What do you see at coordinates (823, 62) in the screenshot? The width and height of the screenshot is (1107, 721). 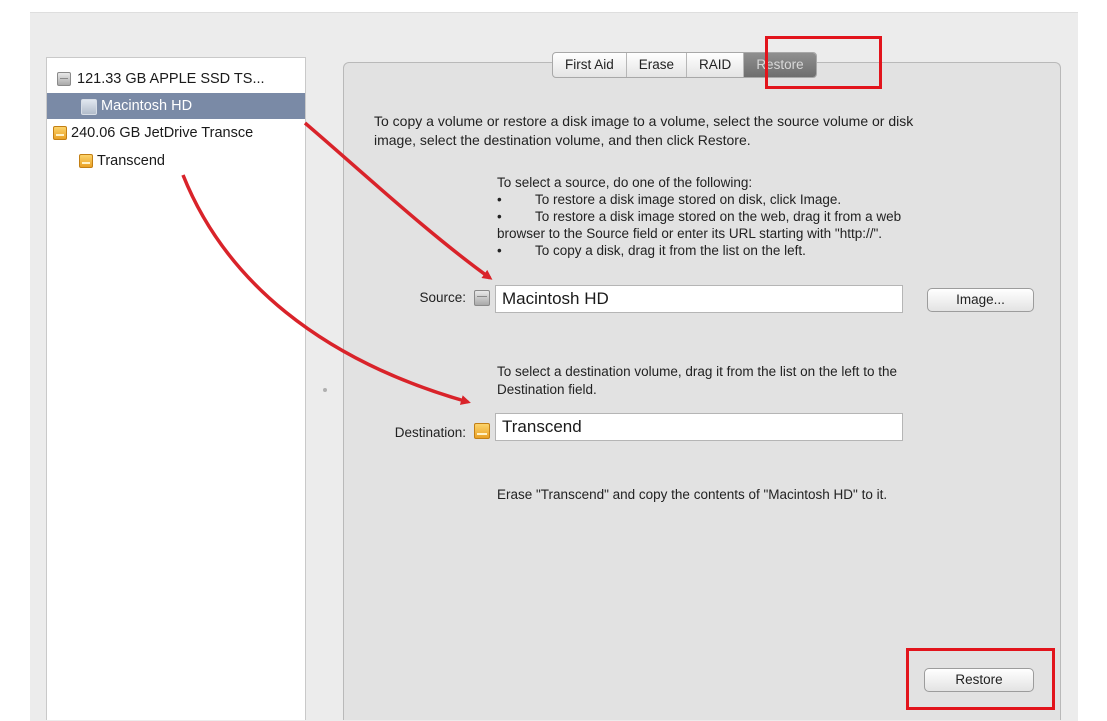 I see `restore-tab-highlight` at bounding box center [823, 62].